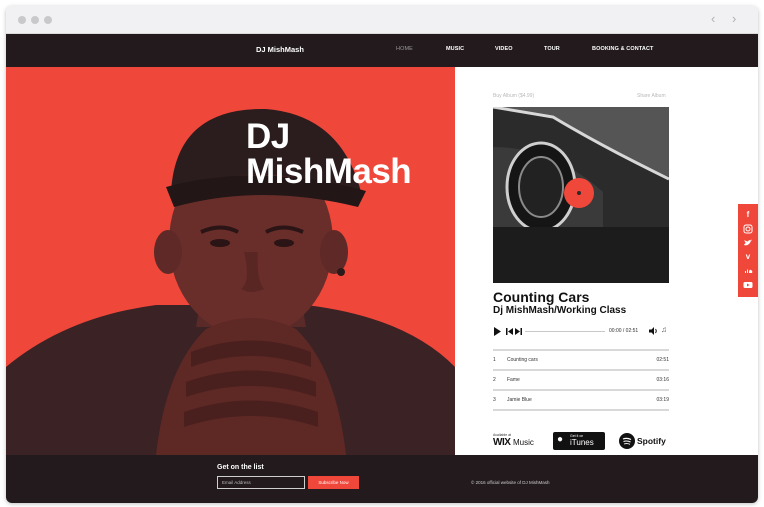  Describe the element at coordinates (504, 49) in the screenshot. I see `nav-video: VIDEO` at that location.